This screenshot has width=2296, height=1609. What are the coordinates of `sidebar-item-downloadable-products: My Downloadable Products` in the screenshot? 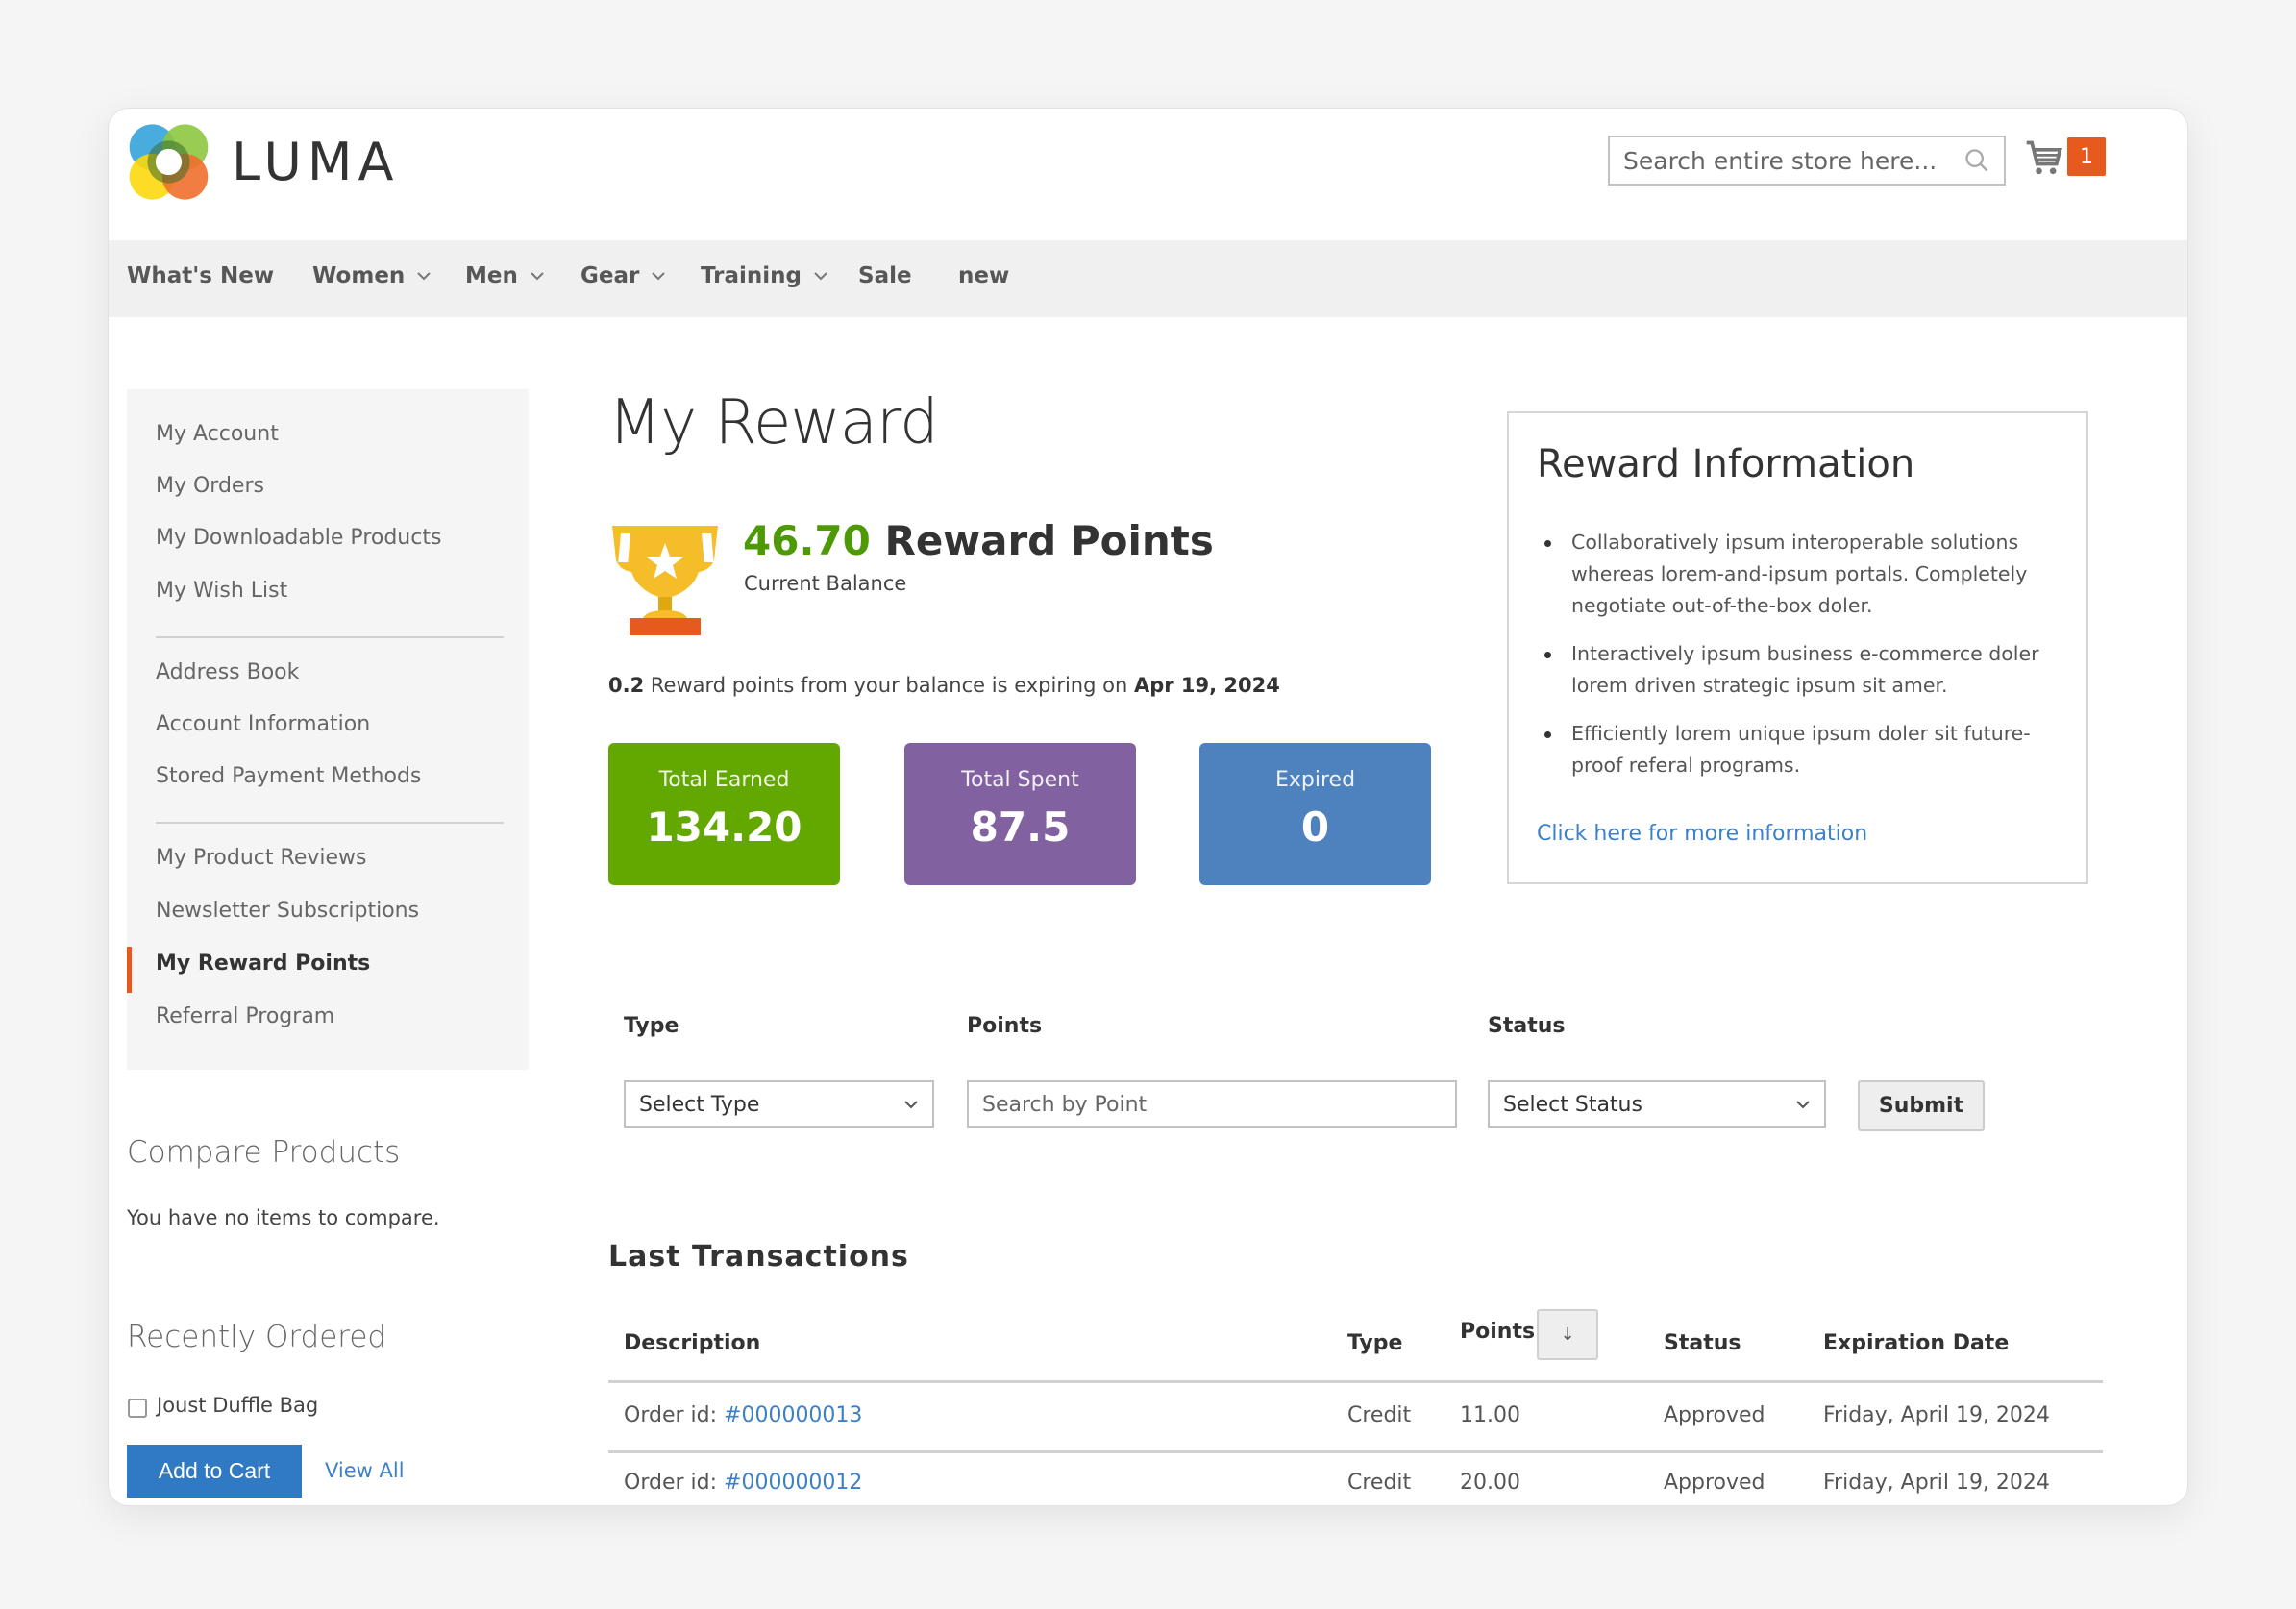 It's located at (298, 538).